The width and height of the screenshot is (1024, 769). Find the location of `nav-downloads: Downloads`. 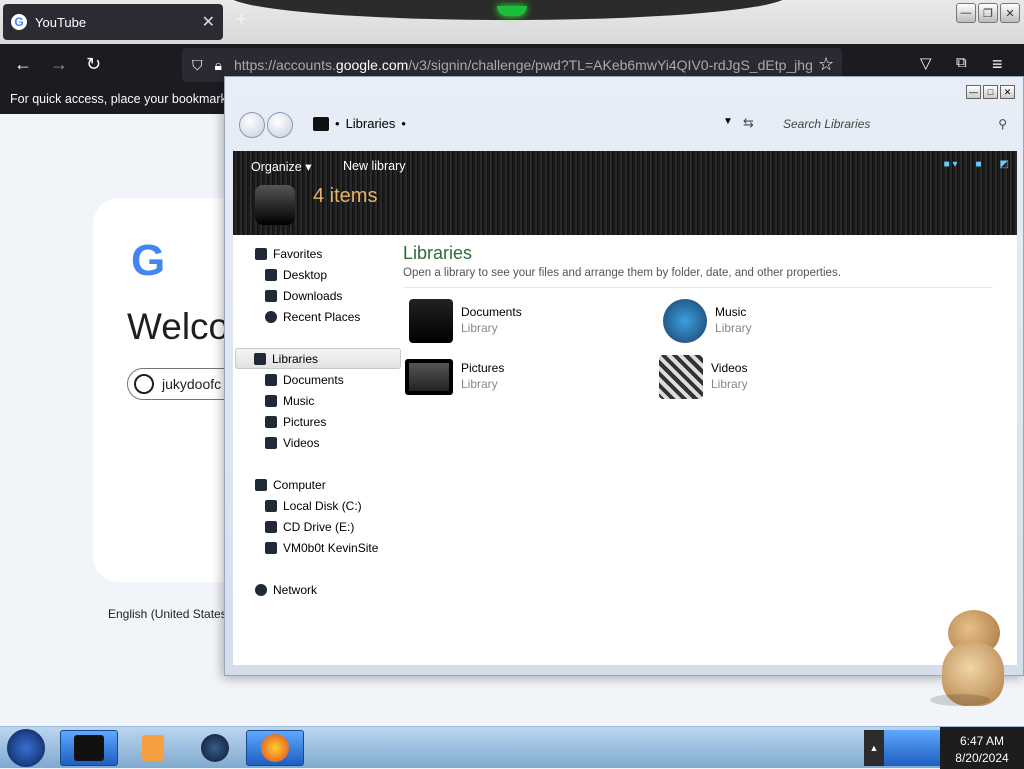

nav-downloads: Downloads is located at coordinates (318, 295).